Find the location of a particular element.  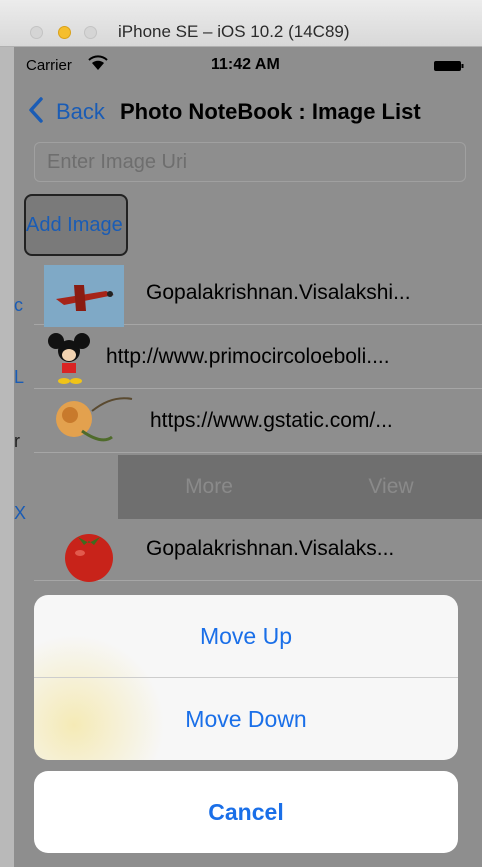

move-down-button: Move Down is located at coordinates (246, 719).